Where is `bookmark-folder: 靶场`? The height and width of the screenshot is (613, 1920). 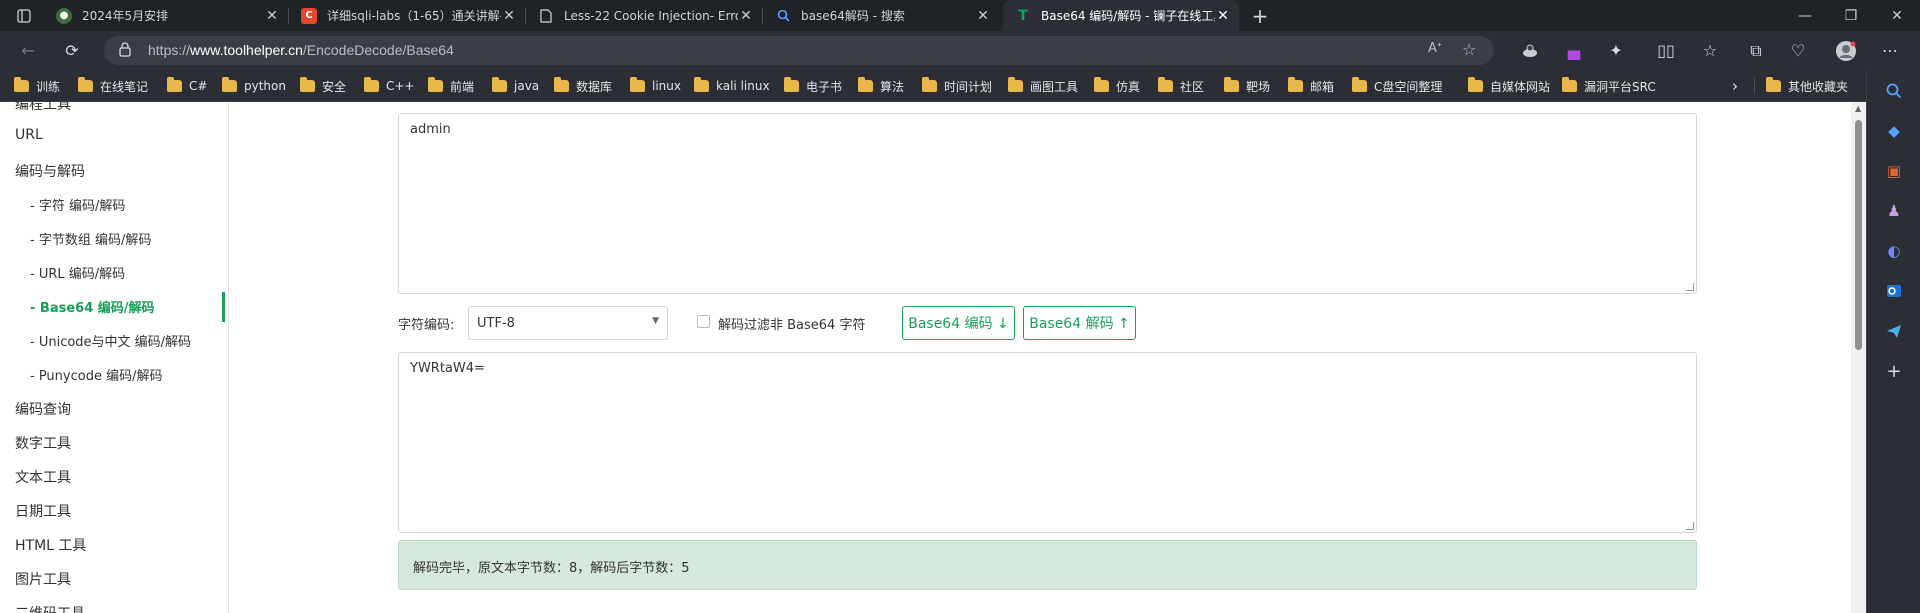
bookmark-folder: 靶场 is located at coordinates (1247, 86).